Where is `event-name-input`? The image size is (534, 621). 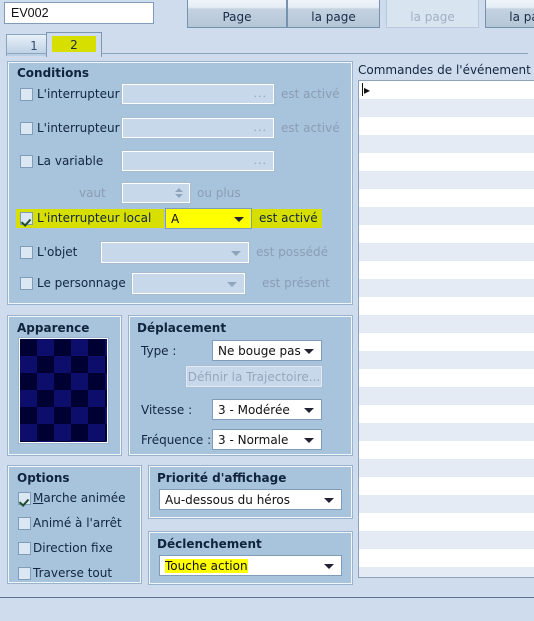
event-name-input is located at coordinates (79, 13).